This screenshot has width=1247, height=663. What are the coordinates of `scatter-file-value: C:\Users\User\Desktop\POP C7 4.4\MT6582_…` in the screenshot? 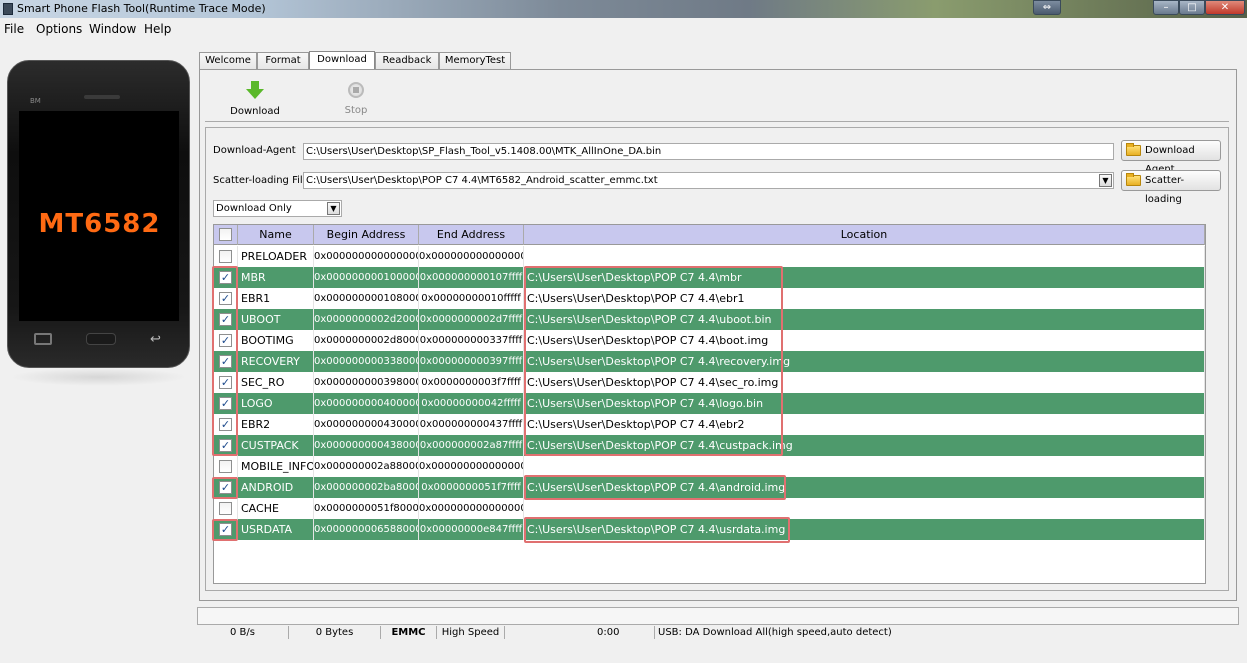 It's located at (482, 180).